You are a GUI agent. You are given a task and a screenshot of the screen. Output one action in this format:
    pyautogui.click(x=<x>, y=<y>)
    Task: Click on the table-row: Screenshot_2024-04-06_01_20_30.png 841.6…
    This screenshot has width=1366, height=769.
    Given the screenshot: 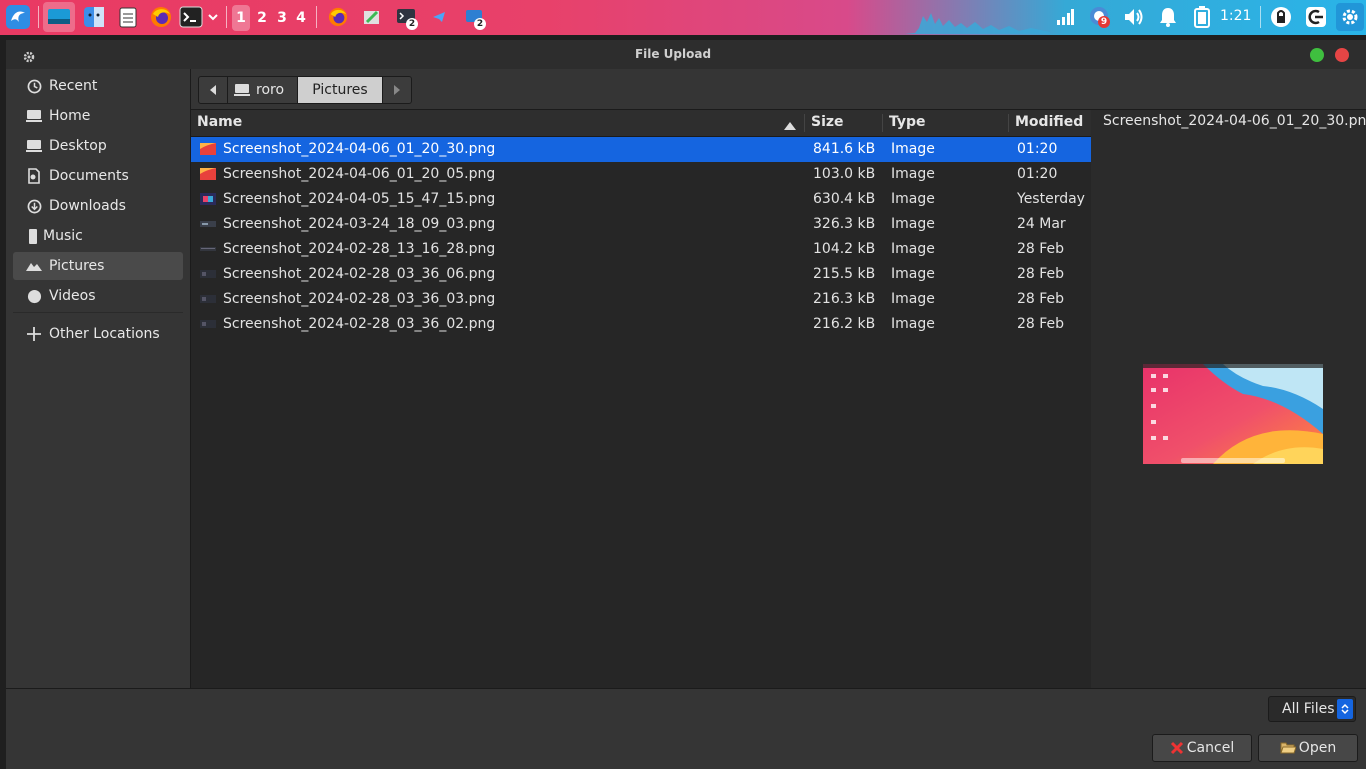 What is the action you would take?
    pyautogui.click(x=641, y=149)
    